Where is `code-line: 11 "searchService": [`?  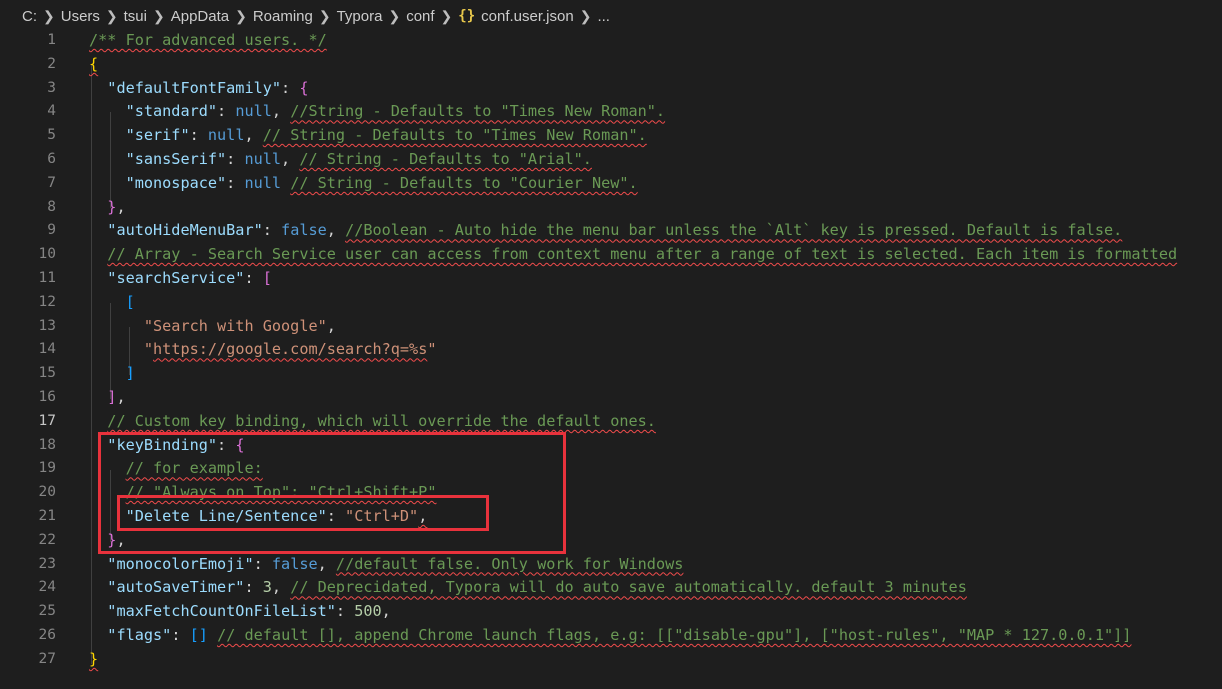 code-line: 11 "searchService": [ is located at coordinates (611, 278).